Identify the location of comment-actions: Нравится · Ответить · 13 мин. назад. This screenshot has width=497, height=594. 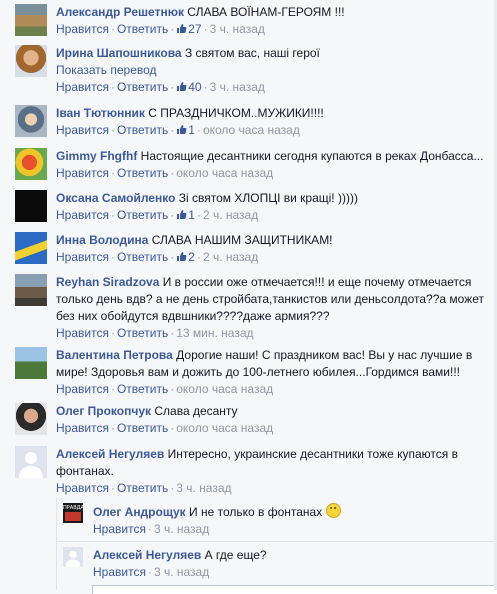
(155, 333).